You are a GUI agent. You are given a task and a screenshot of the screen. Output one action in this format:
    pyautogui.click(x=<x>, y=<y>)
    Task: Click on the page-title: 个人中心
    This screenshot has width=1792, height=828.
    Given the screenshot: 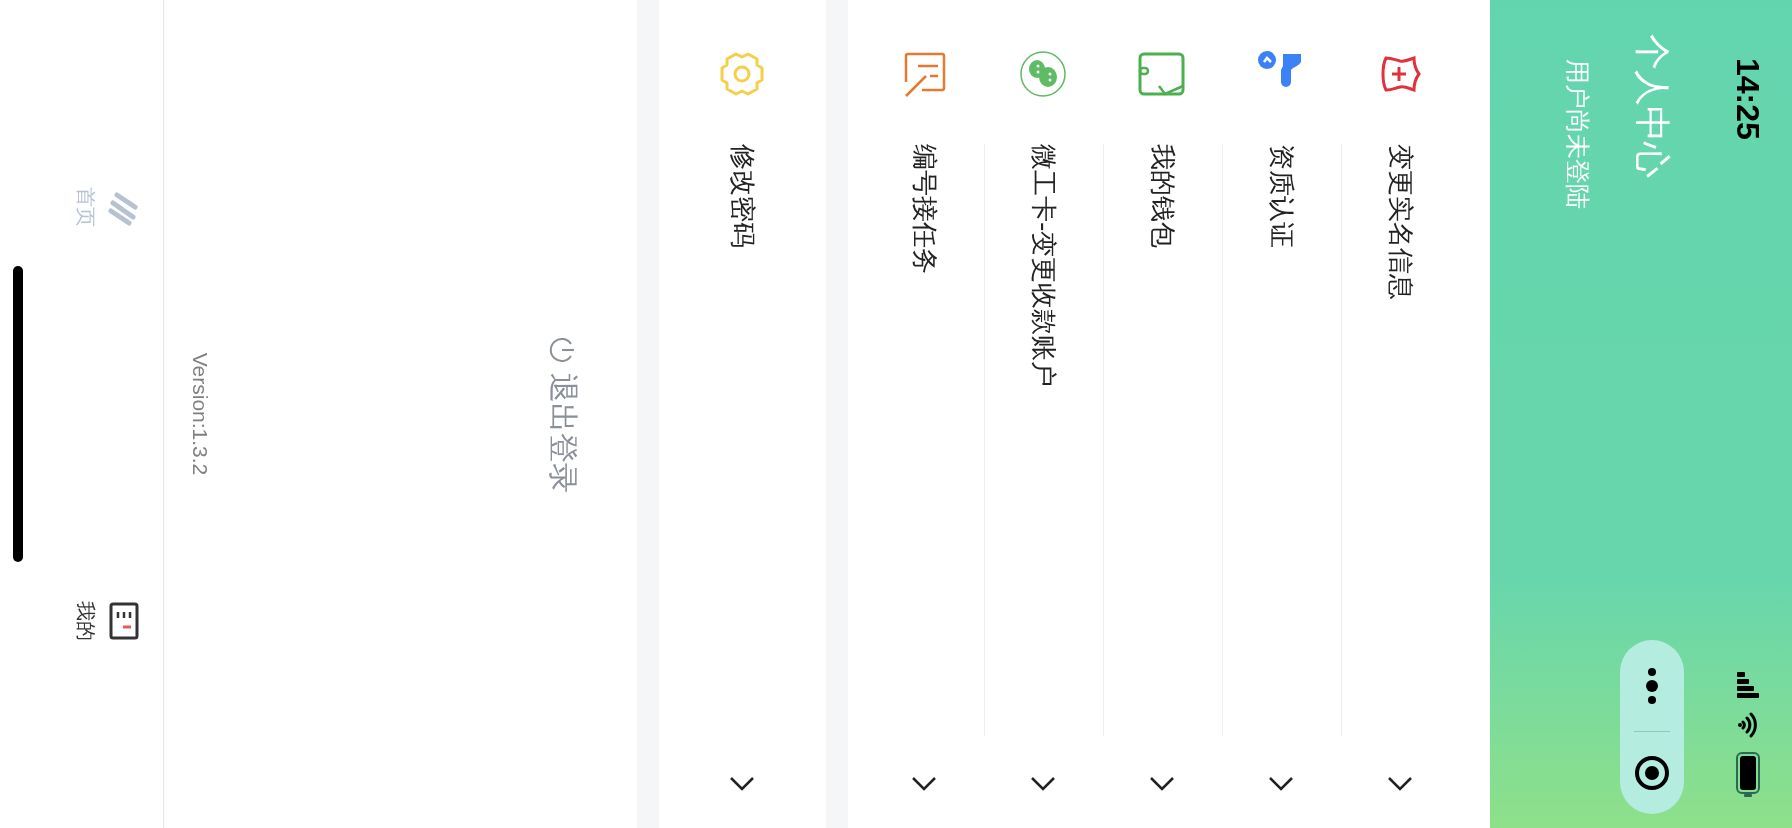 What is the action you would take?
    pyautogui.click(x=1653, y=106)
    